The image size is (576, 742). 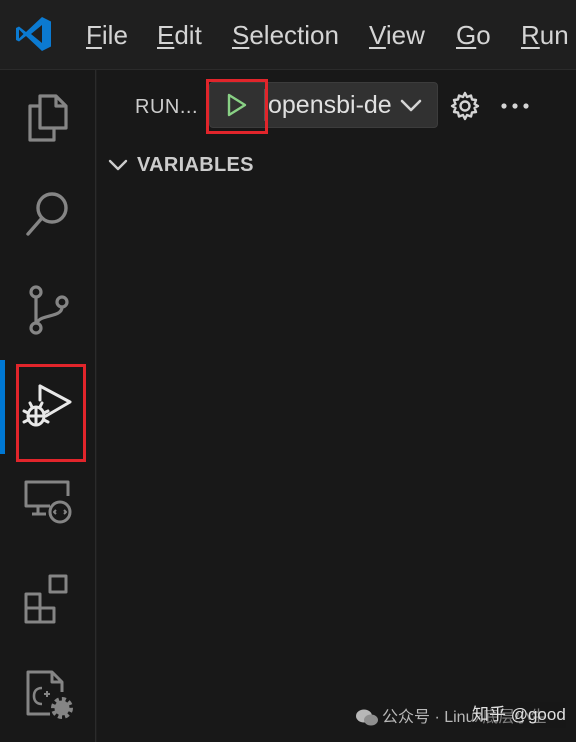 I want to click on menu-edit: Edit, so click(x=179, y=35).